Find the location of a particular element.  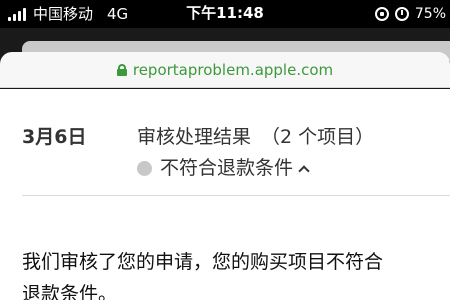

message-line-2: 退款条件。 is located at coordinates (70, 291).